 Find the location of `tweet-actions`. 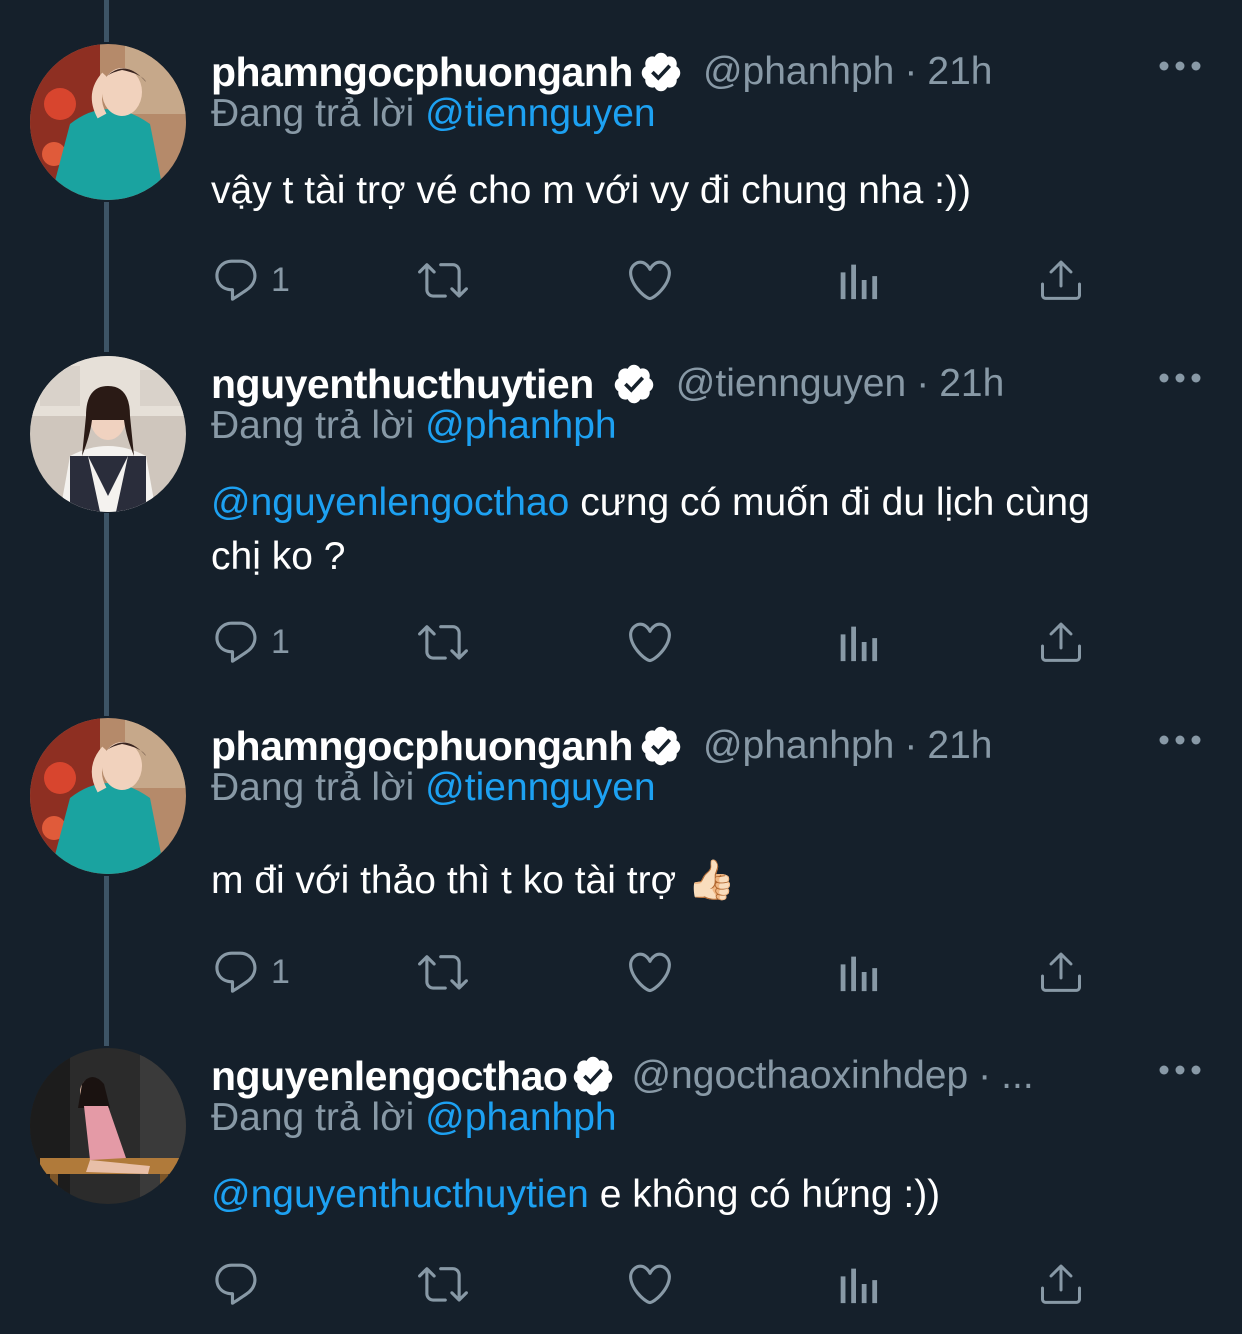

tweet-actions is located at coordinates (651, 1284).